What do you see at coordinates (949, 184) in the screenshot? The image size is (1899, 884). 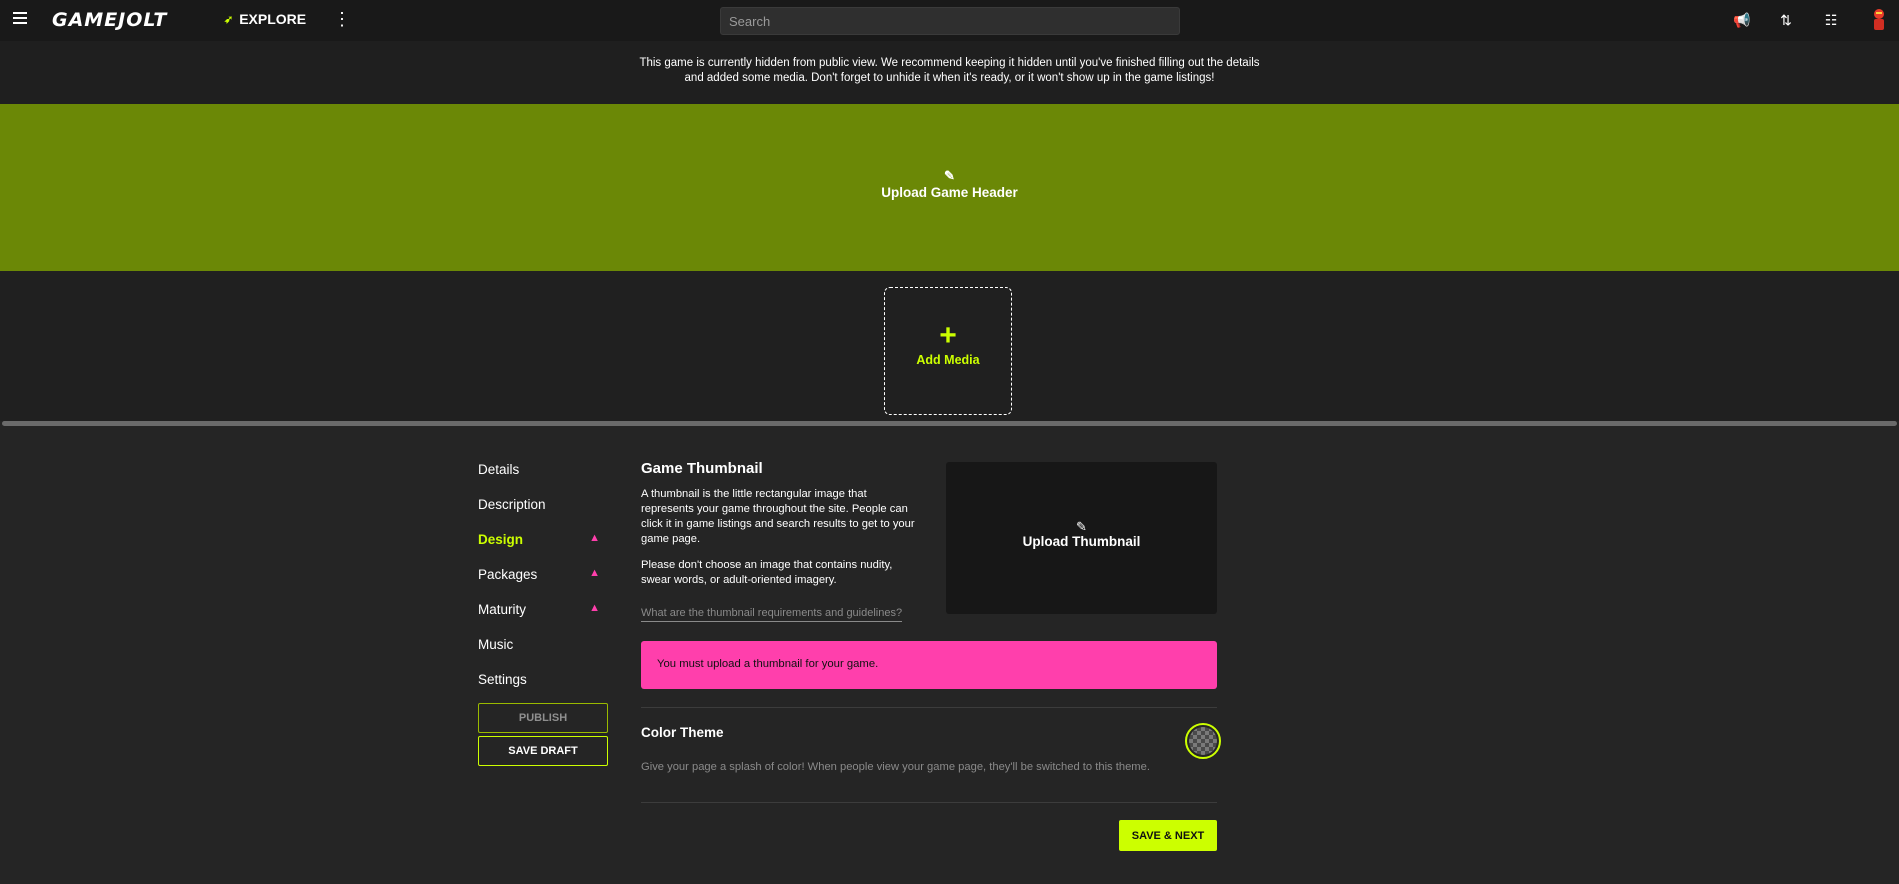 I see `upload-header-button: ✎ Upload Game Header` at bounding box center [949, 184].